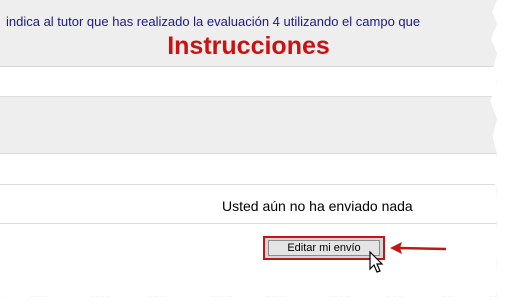 This screenshot has width=507, height=307. I want to click on red-arrow-icon, so click(418, 248).